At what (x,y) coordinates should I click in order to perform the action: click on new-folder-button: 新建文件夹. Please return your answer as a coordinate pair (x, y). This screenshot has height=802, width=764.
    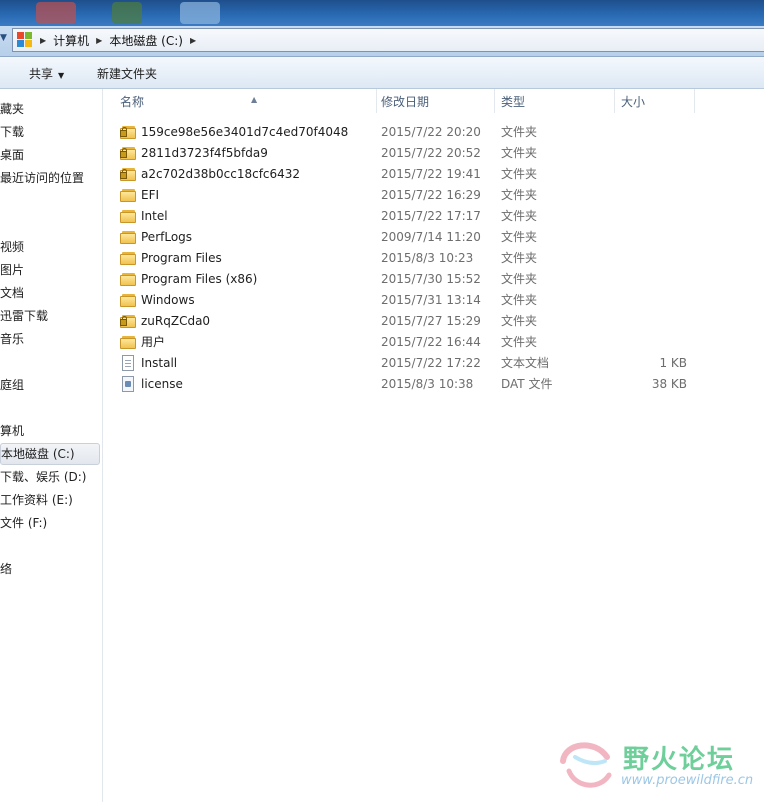
    Looking at the image, I should click on (127, 73).